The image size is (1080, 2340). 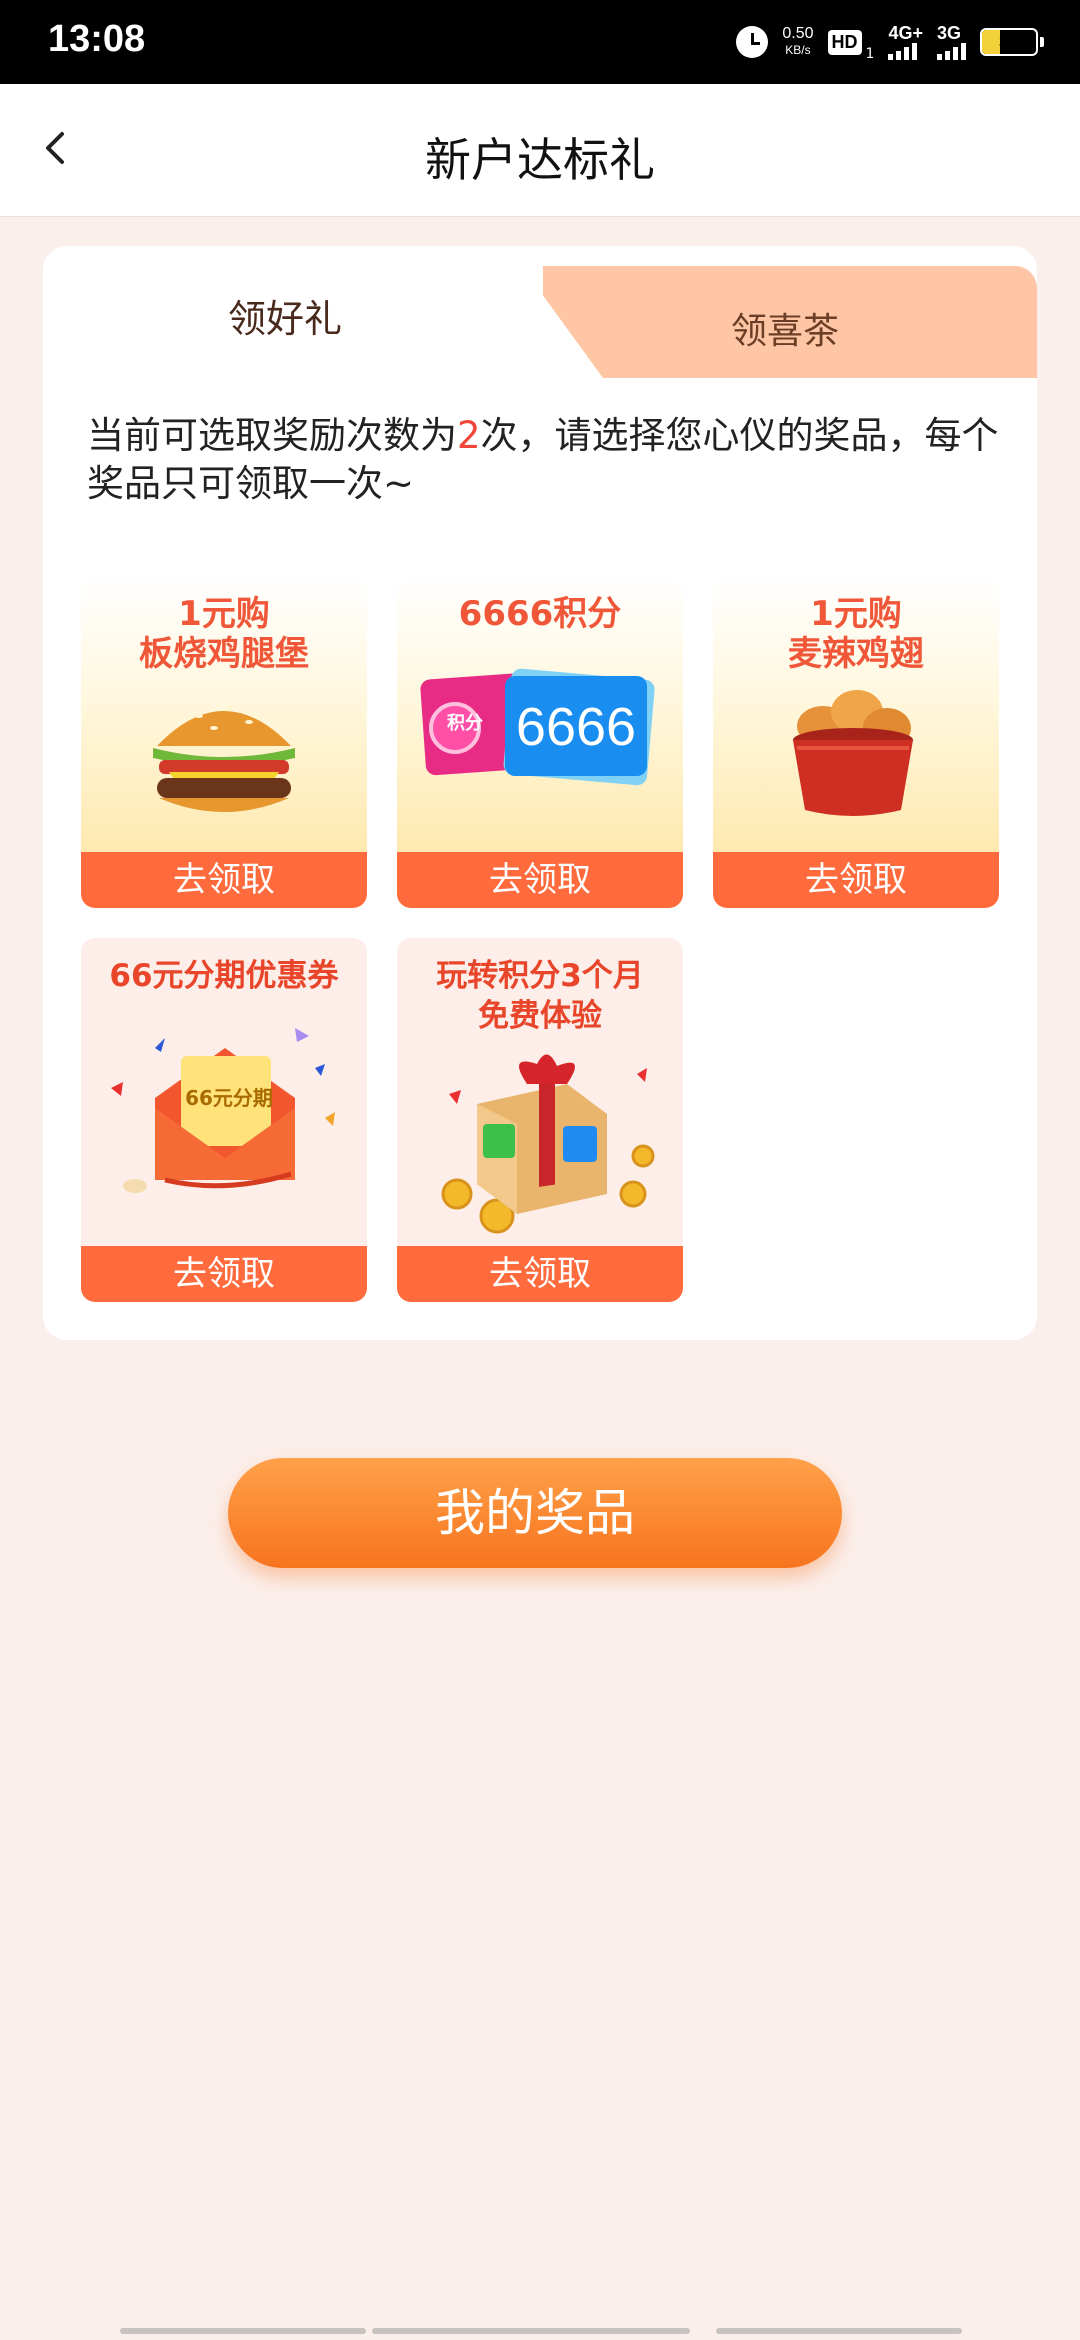 I want to click on hd-sub: 1, so click(x=870, y=54).